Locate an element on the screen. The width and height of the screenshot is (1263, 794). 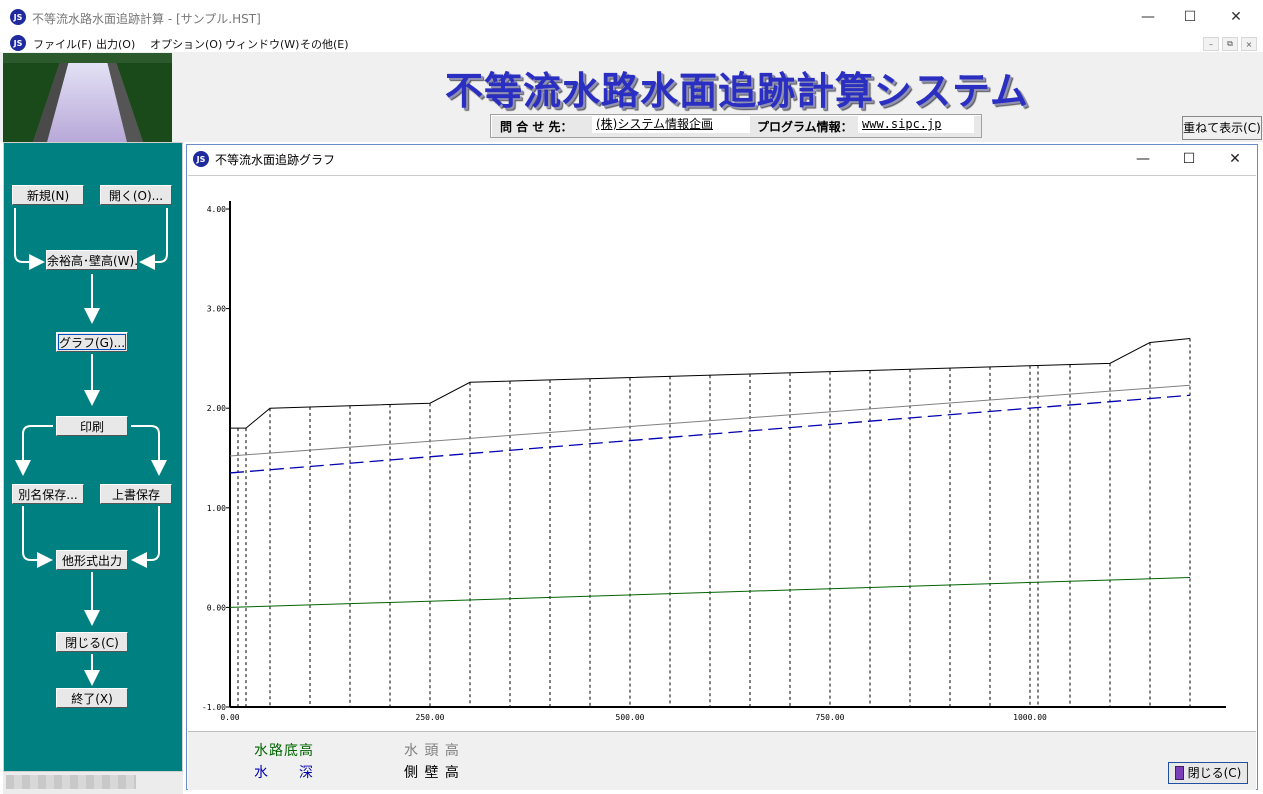
y-tick-label: 1.00 is located at coordinates (216, 508).